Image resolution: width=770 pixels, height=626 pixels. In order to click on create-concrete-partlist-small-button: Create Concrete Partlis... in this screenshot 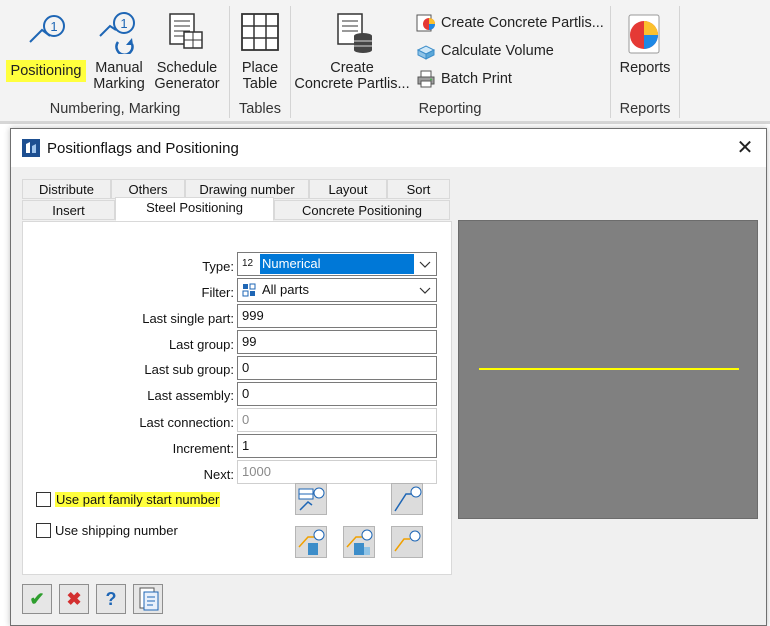, I will do `click(511, 23)`.